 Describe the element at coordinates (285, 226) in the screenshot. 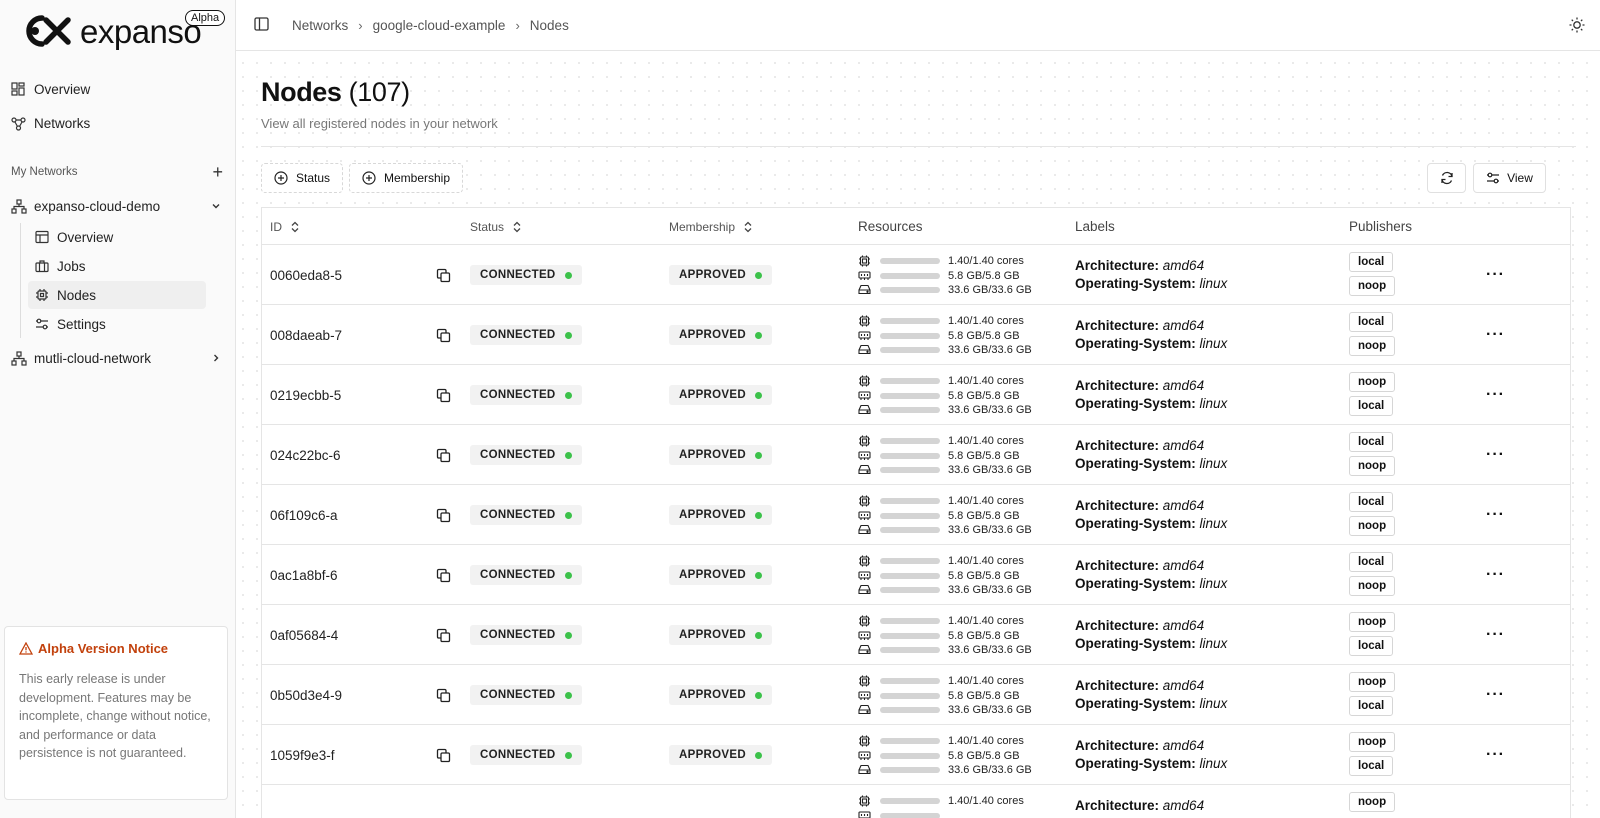

I see `column-id: ID` at that location.